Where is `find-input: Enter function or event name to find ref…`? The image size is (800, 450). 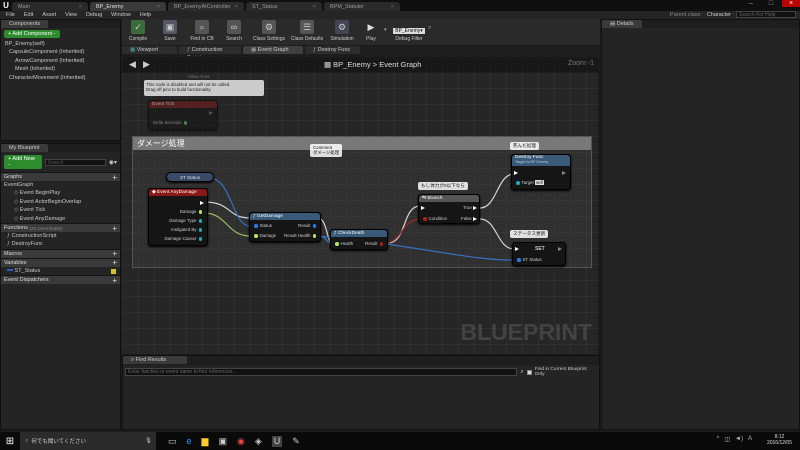
find-input: Enter function or event name to find ref… is located at coordinates (321, 372).